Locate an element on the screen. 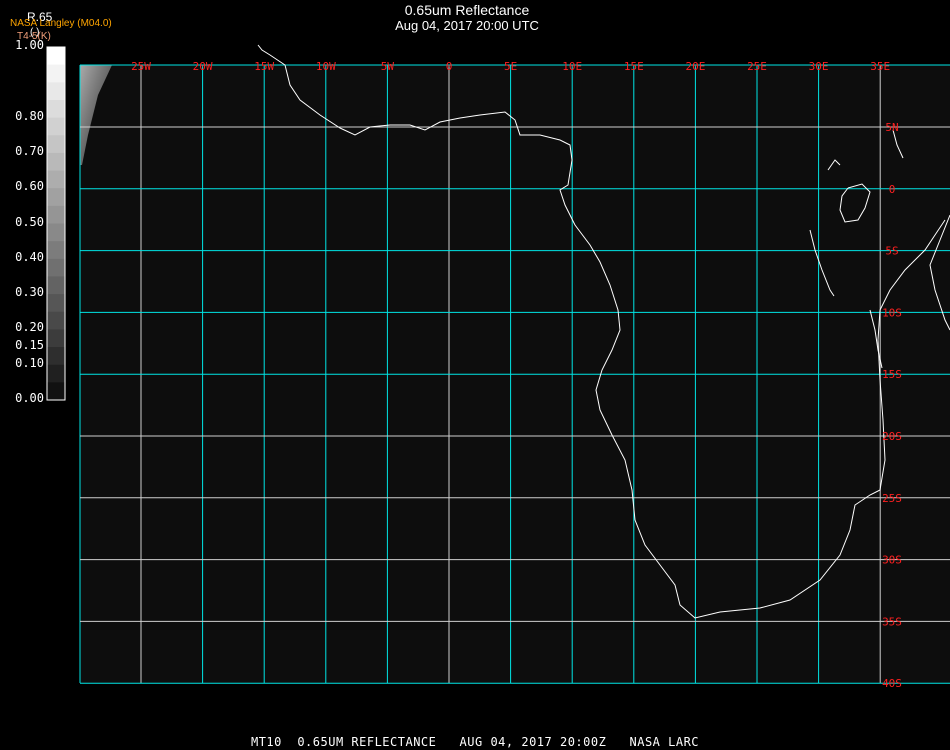  colorbar-tick-label: 1.00 is located at coordinates (29, 45).